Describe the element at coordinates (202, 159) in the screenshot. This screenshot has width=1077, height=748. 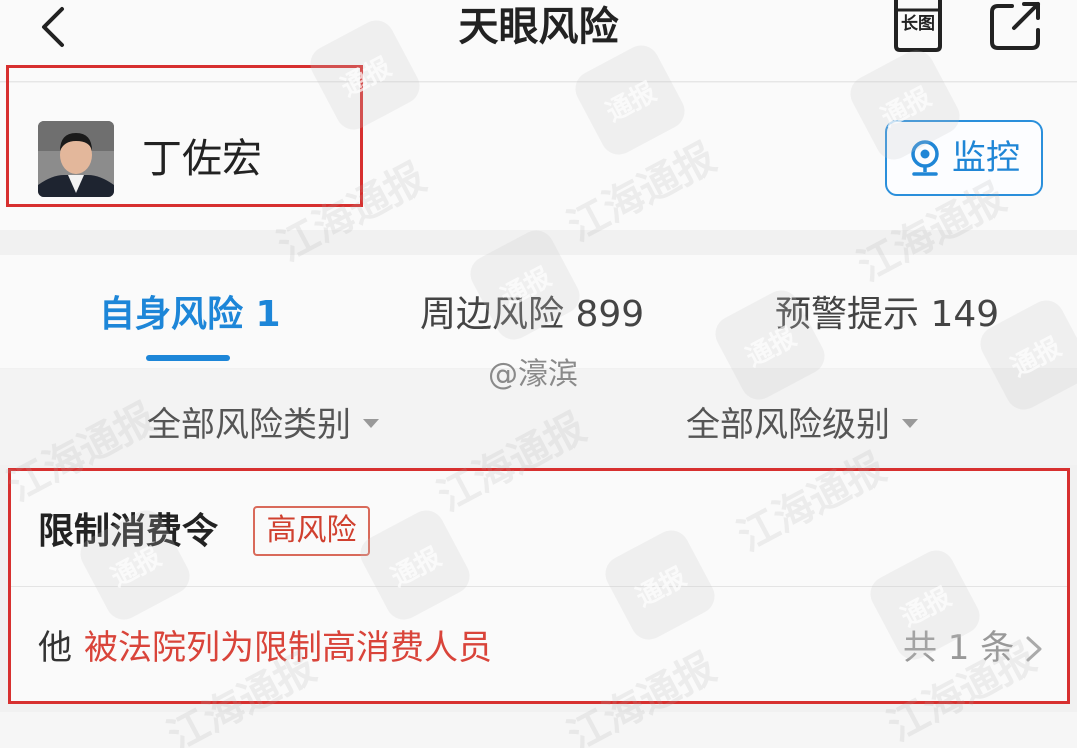
I see `person-name: 丁佐宏` at that location.